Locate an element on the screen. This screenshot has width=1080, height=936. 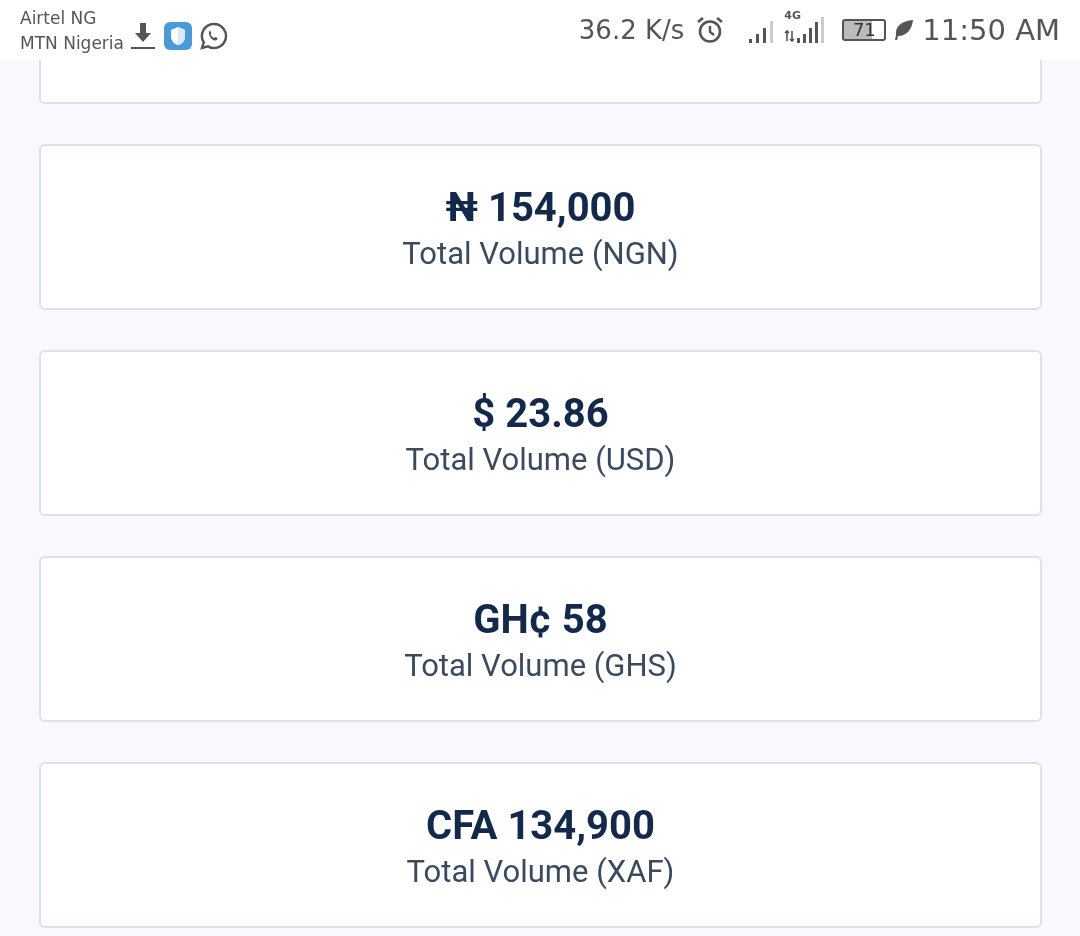
clock-time: 11:50 AM is located at coordinates (991, 30).